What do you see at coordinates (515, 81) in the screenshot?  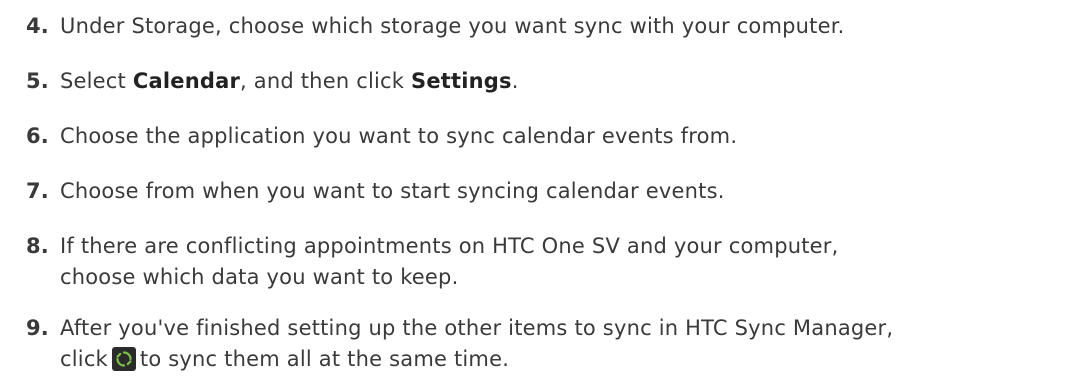 I see `text-segment: .` at bounding box center [515, 81].